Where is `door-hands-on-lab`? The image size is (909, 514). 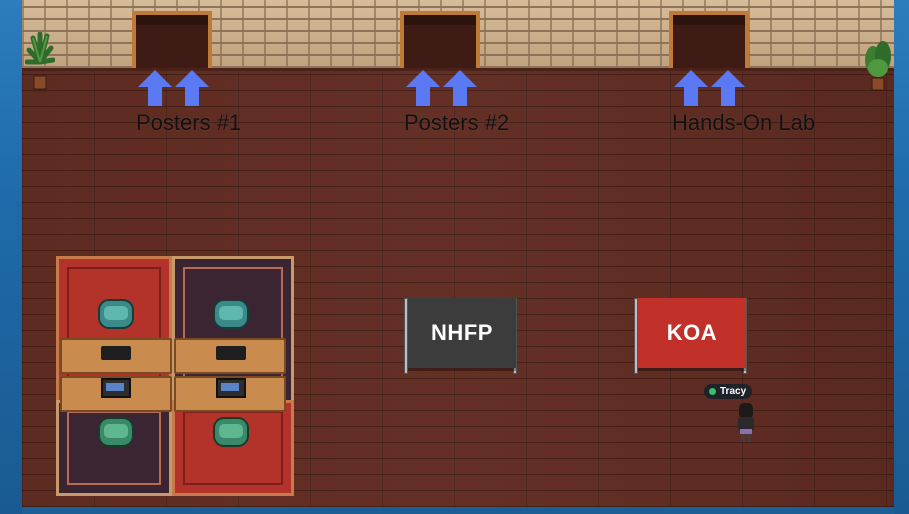
door-hands-on-lab is located at coordinates (709, 39).